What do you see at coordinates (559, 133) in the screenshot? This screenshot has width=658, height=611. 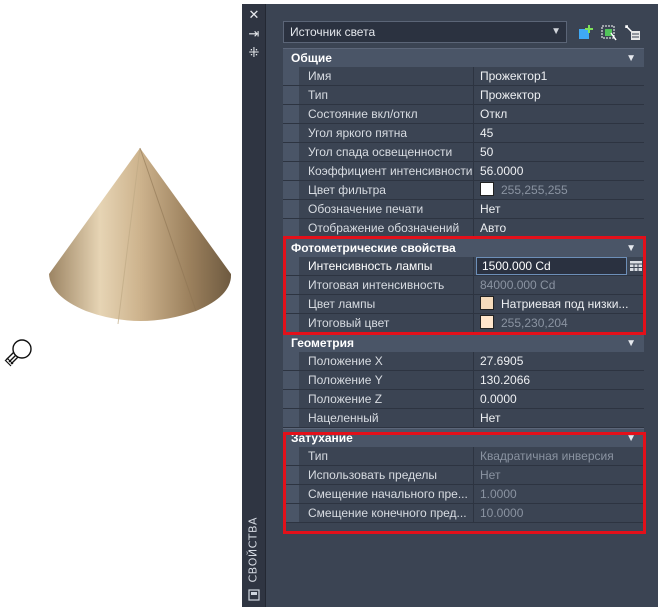 I see `property-value: 45` at bounding box center [559, 133].